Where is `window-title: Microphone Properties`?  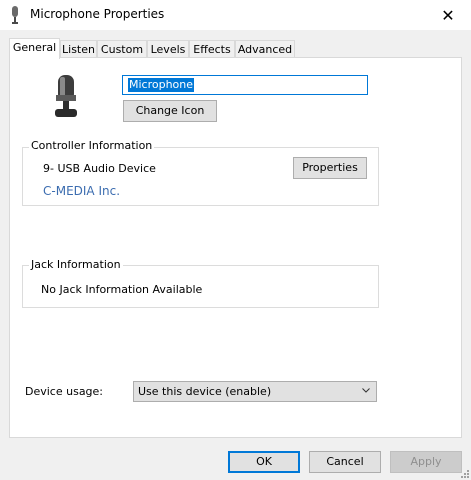
window-title: Microphone Properties is located at coordinates (97, 14).